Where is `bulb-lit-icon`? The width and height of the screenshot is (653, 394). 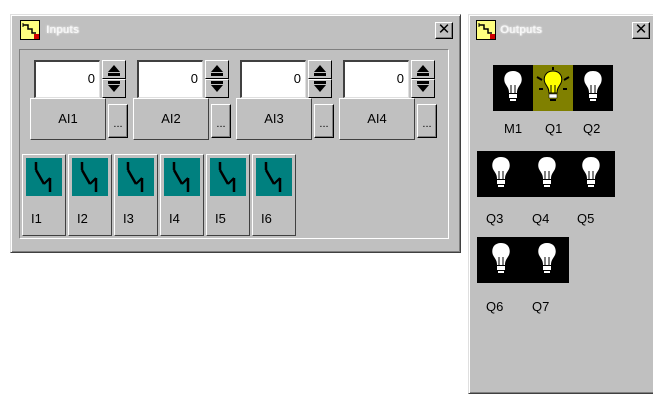
bulb-lit-icon is located at coordinates (553, 88).